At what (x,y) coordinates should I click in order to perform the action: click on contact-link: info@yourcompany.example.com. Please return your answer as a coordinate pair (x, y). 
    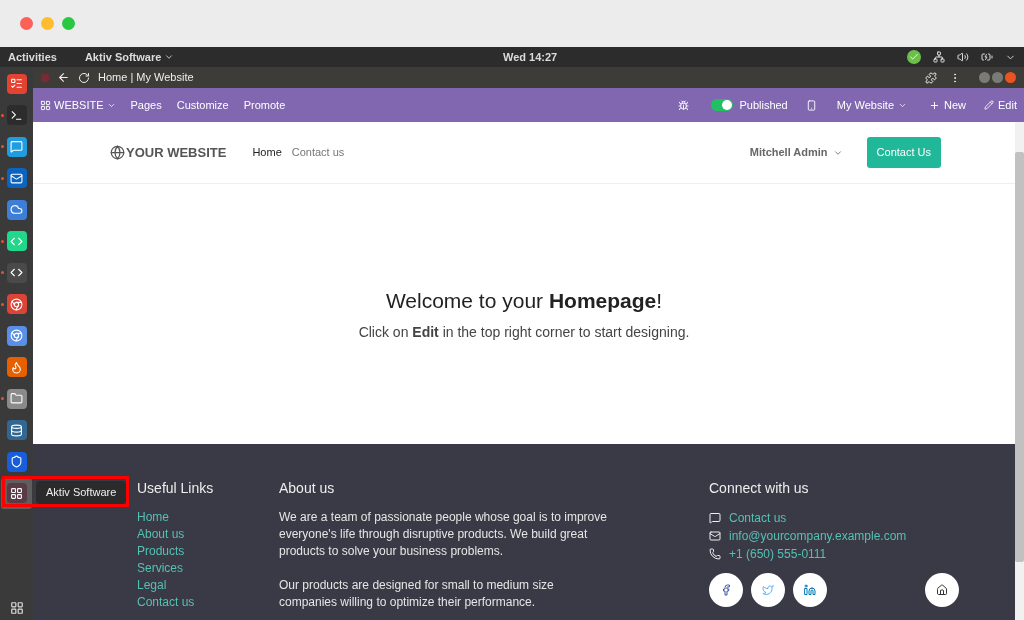
    Looking at the image, I should click on (818, 536).